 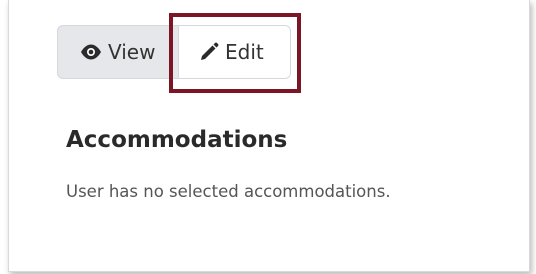 I want to click on accommodations-heading: Accommodations, so click(x=177, y=140).